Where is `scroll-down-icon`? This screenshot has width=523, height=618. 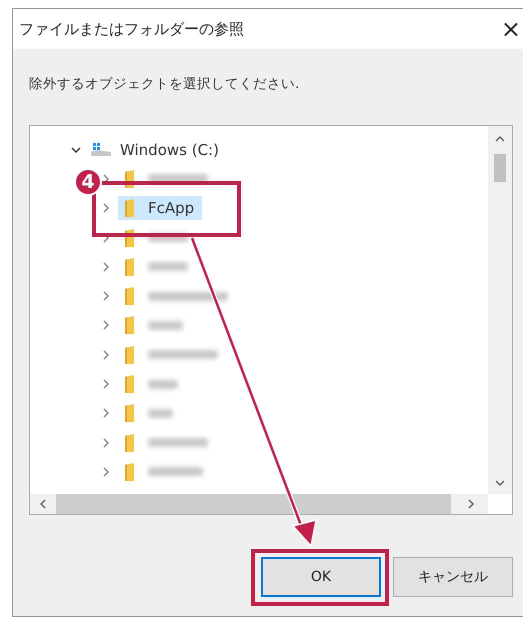 scroll-down-icon is located at coordinates (500, 483).